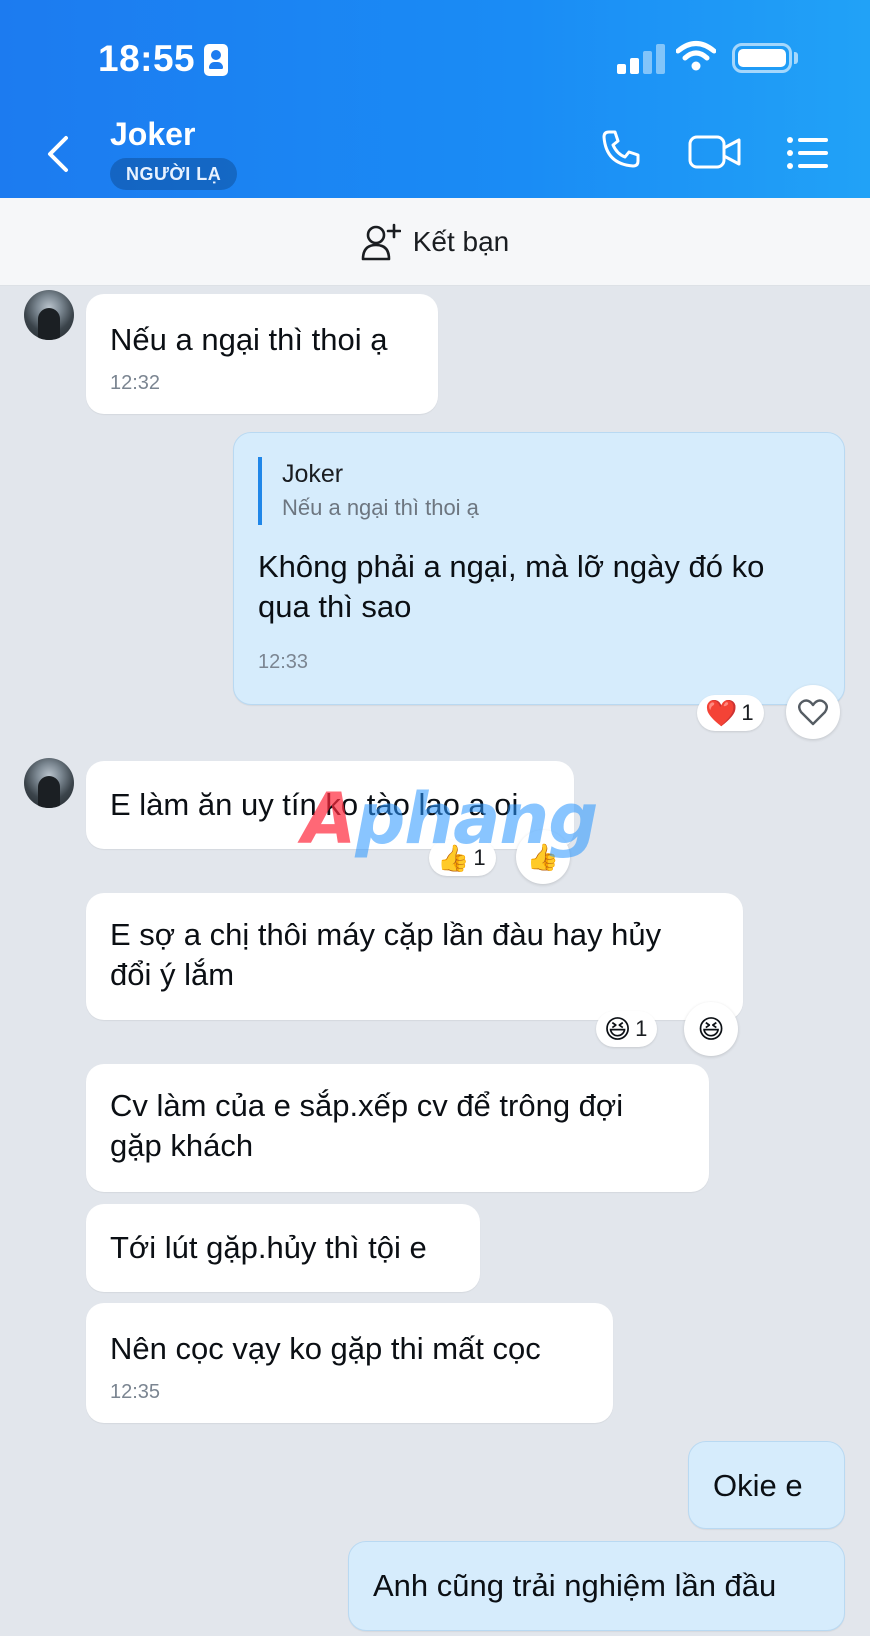  I want to click on cellular-signal-icon, so click(641, 59).